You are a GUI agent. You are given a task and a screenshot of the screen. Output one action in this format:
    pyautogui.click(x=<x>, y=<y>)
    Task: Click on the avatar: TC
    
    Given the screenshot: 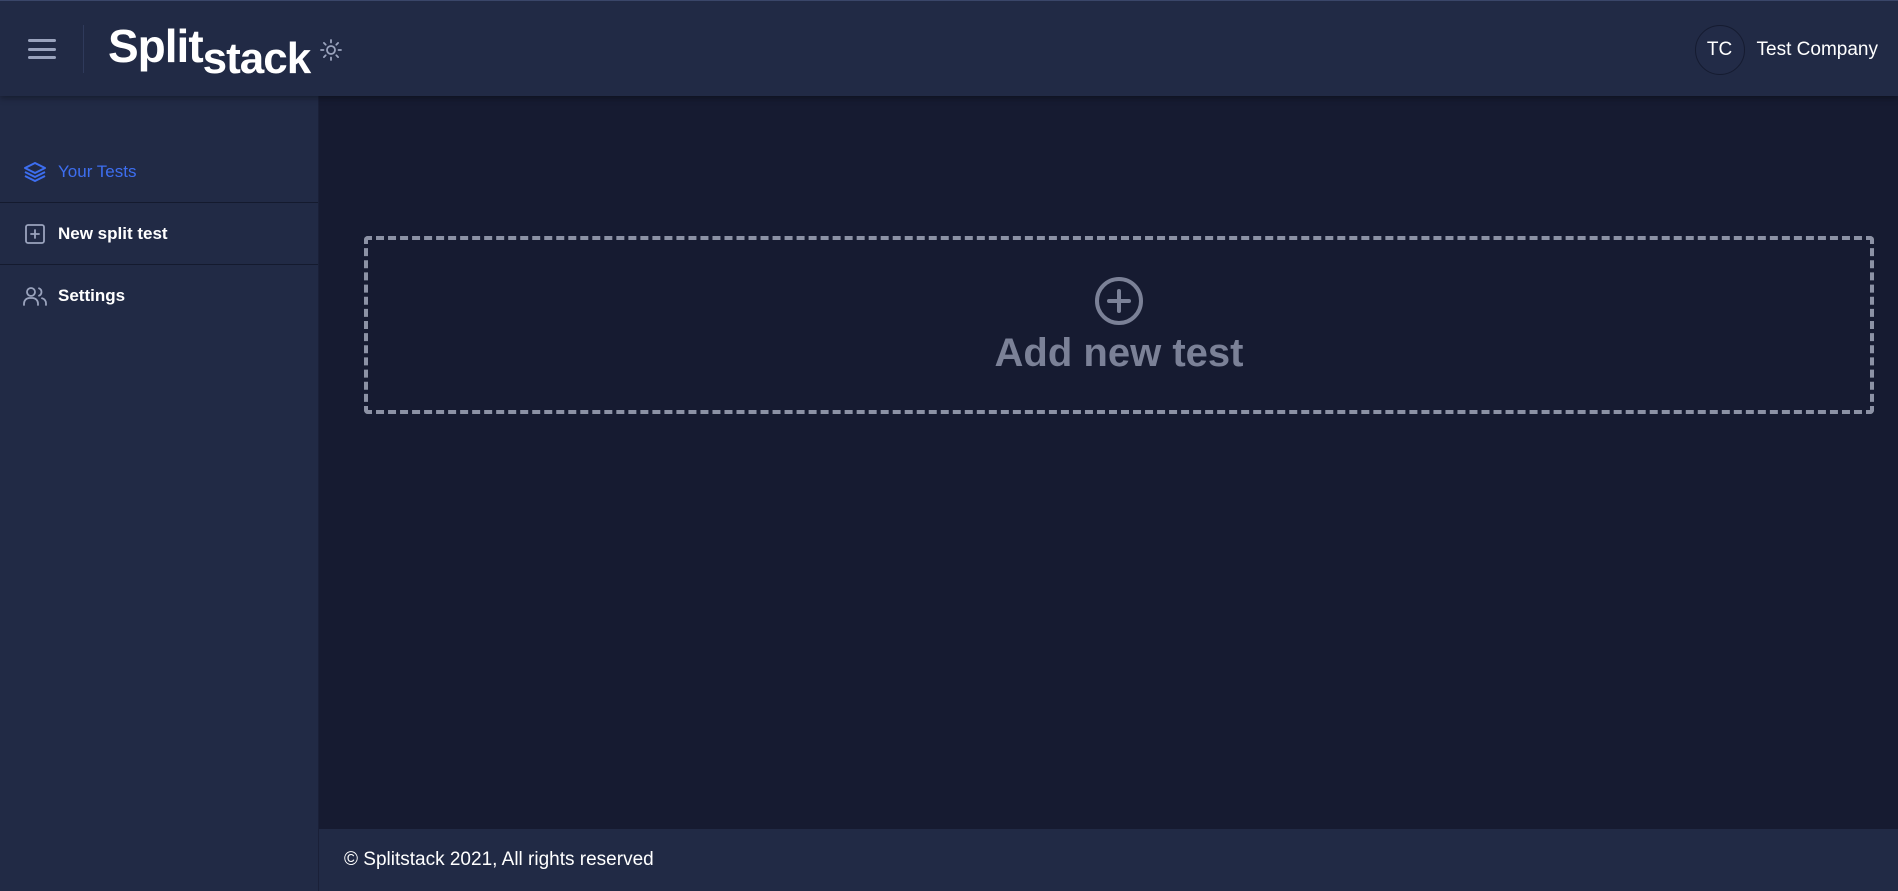 What is the action you would take?
    pyautogui.click(x=1719, y=50)
    